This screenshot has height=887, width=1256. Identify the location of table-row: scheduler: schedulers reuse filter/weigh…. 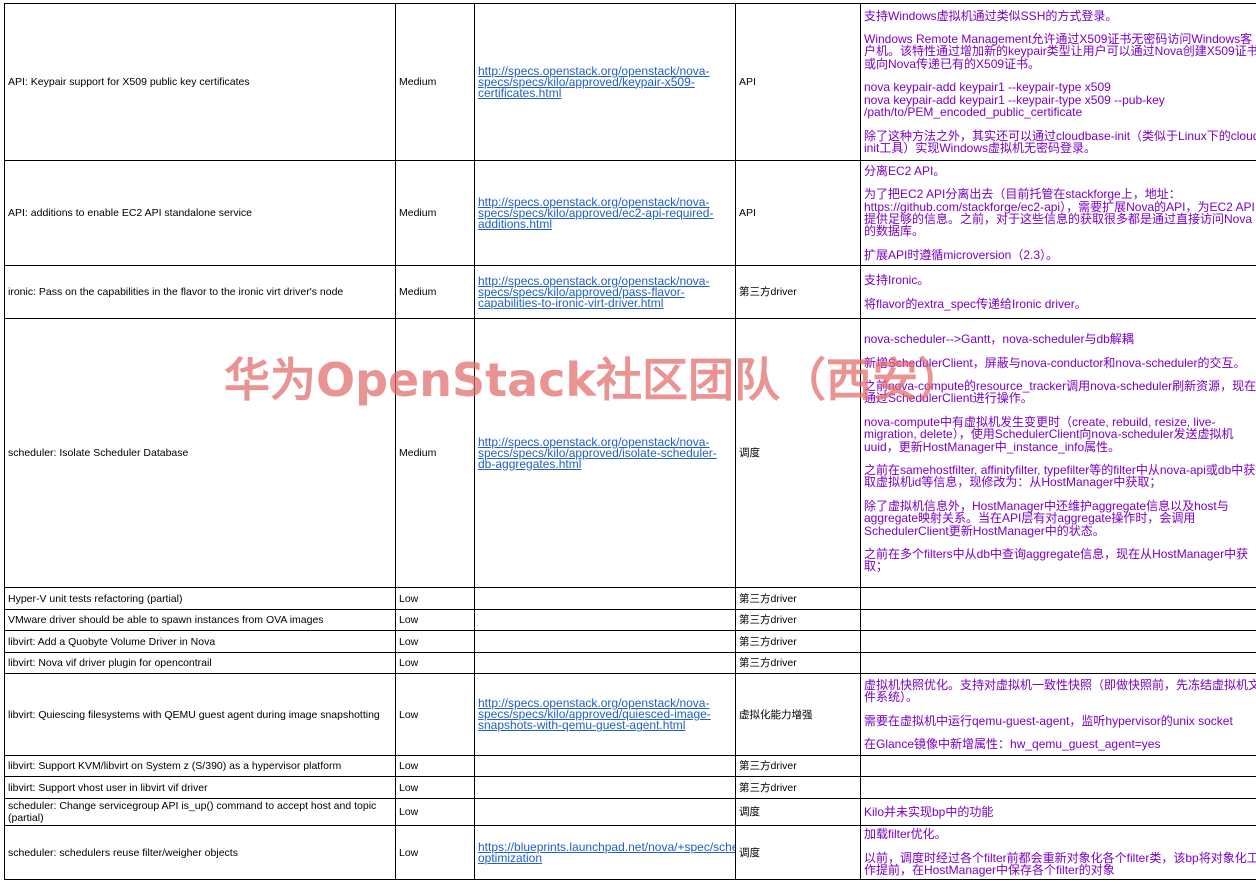
(630, 852).